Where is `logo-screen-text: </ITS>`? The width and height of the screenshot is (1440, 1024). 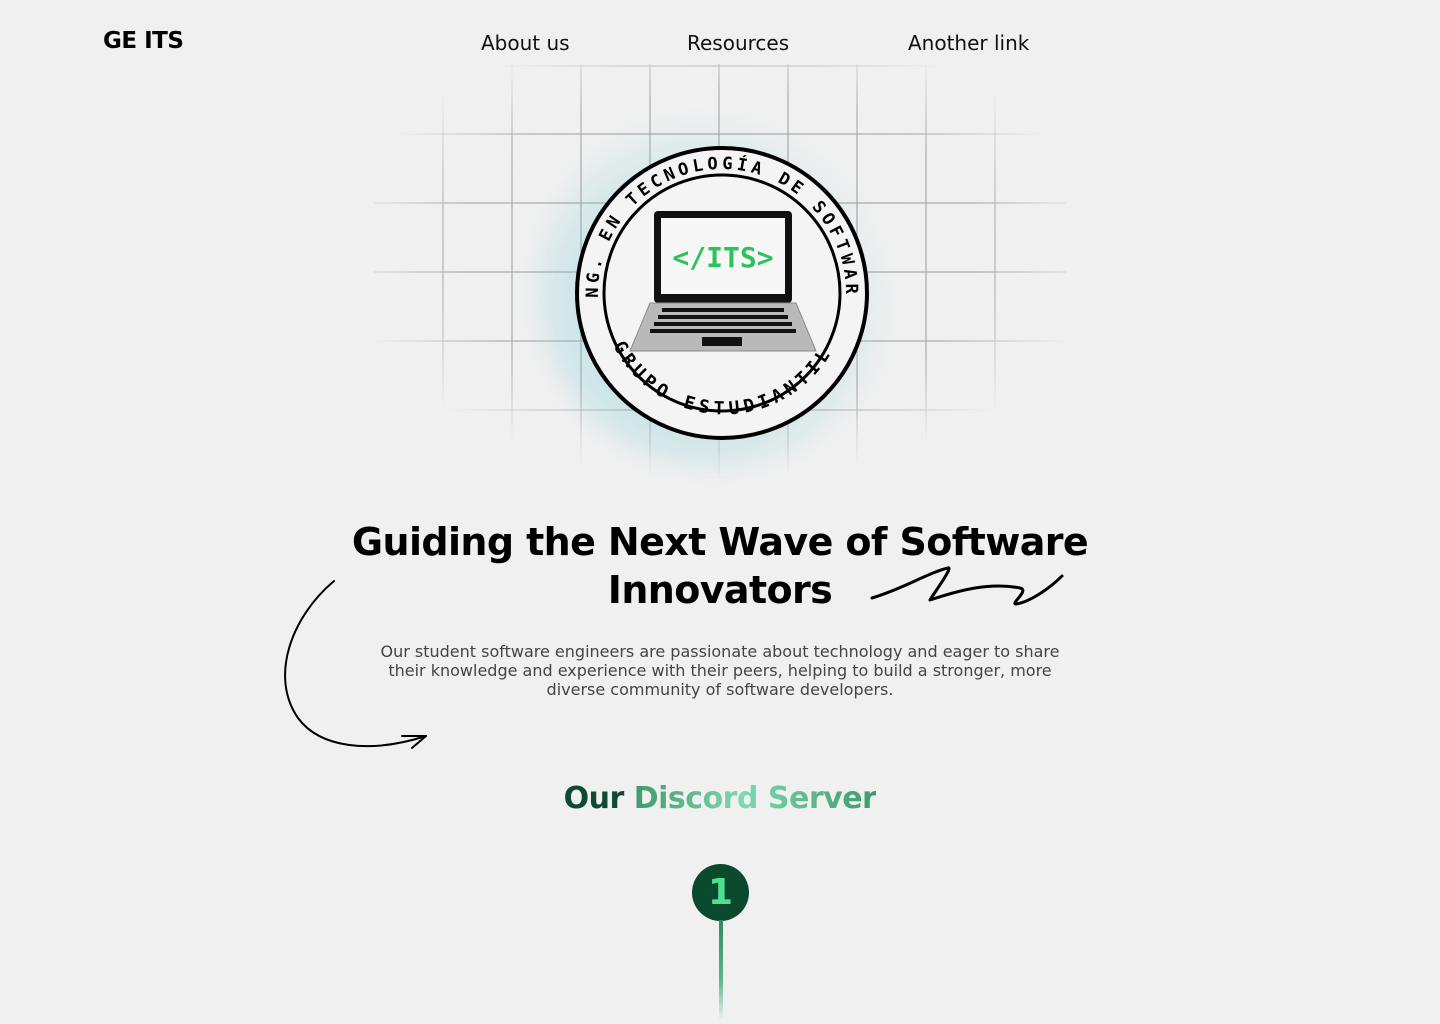 logo-screen-text: </ITS> is located at coordinates (722, 257).